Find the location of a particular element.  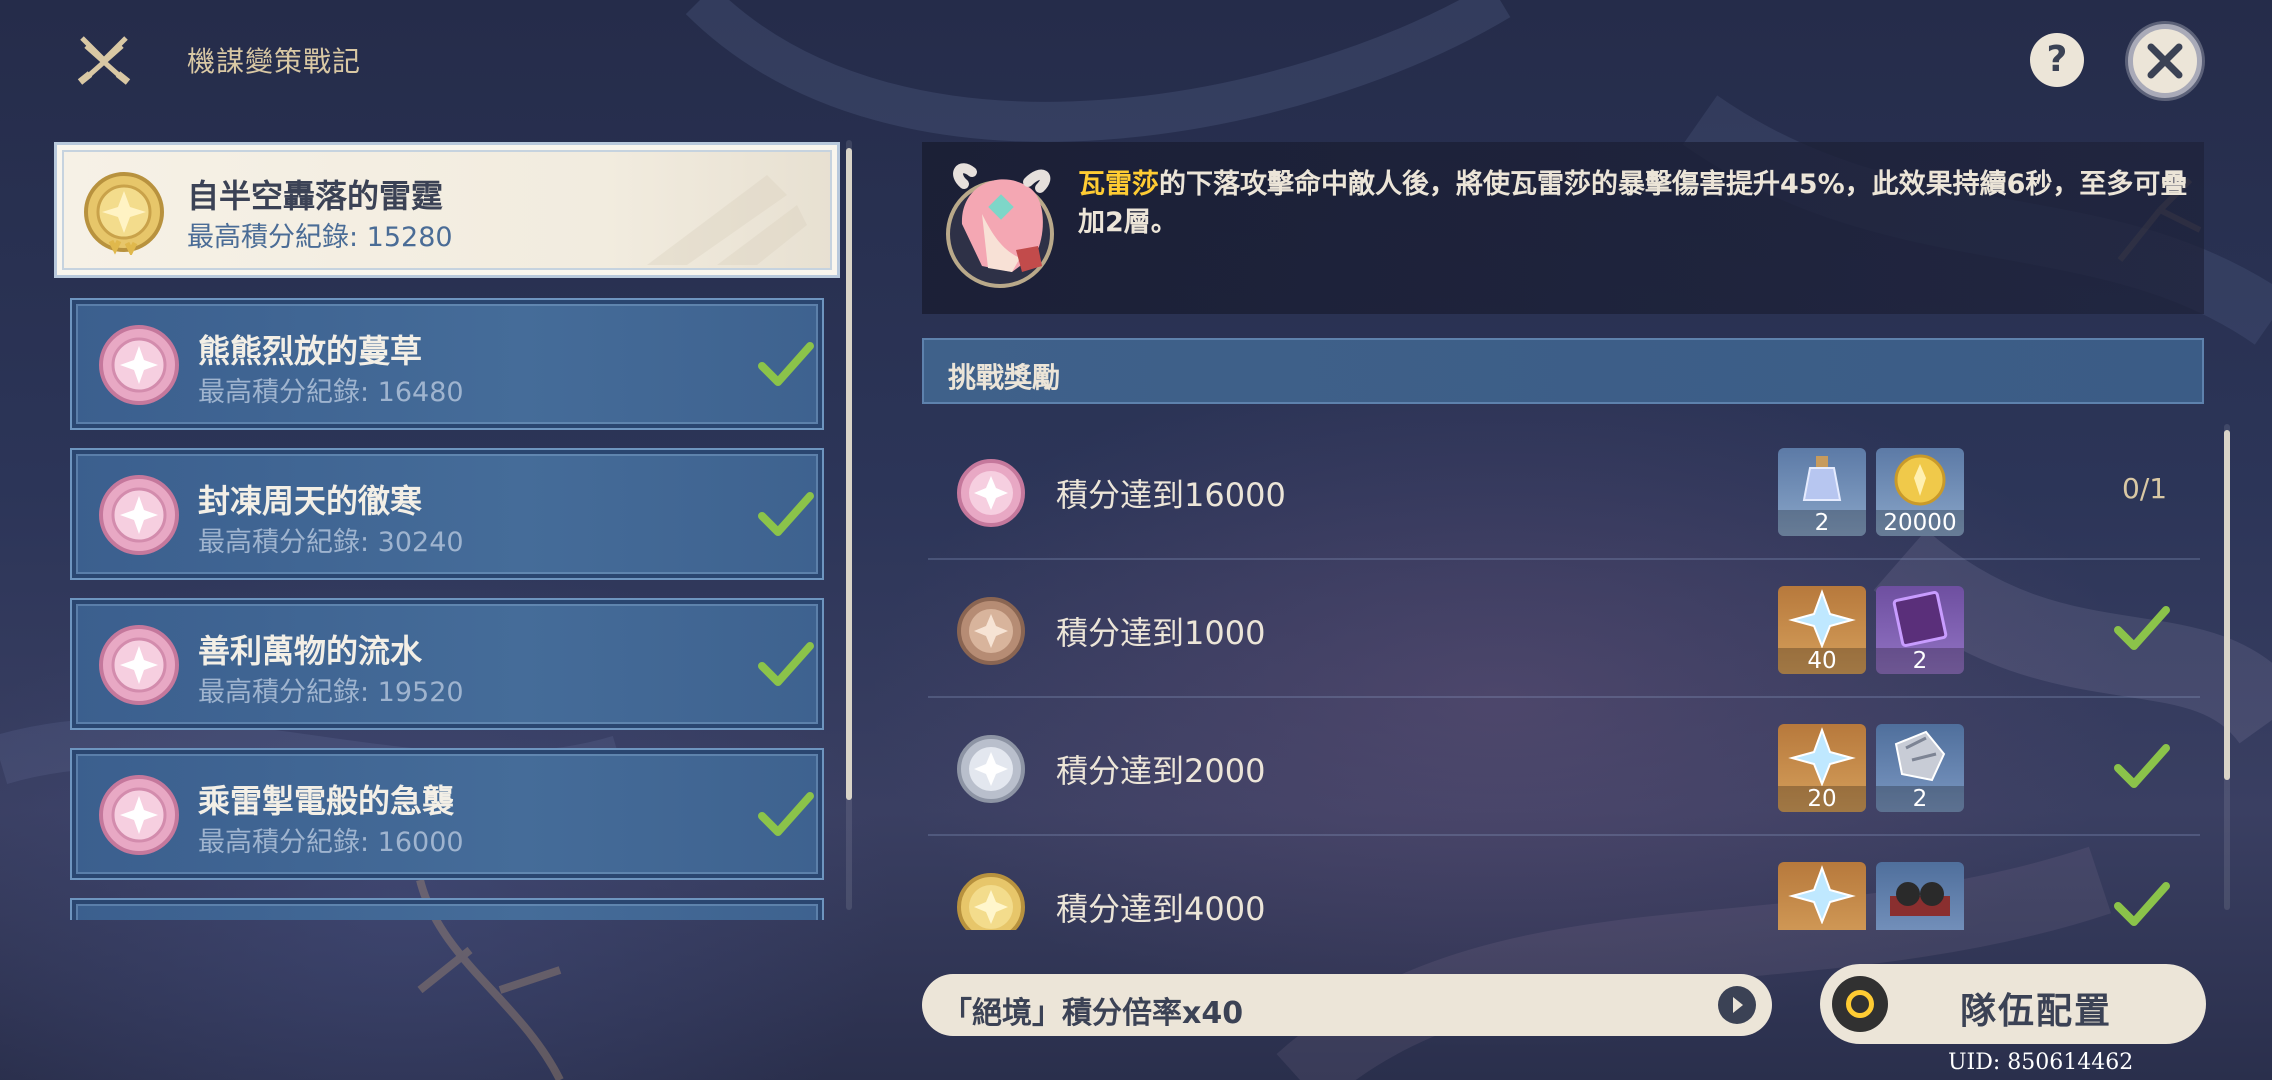

item-count: 20 is located at coordinates (1822, 799).